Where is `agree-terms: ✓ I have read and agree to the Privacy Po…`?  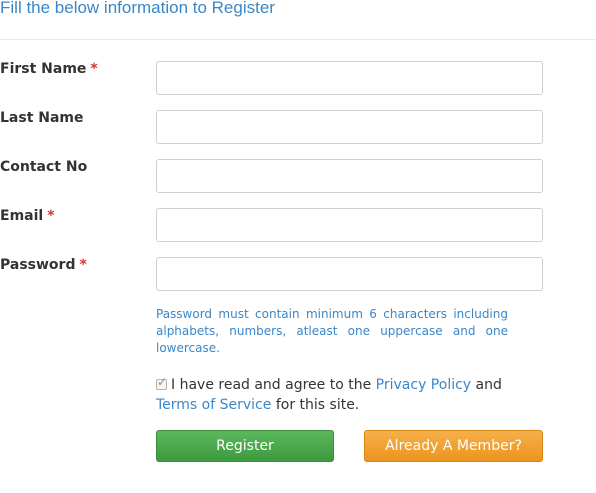
agree-terms: ✓ I have read and agree to the Privacy Po… is located at coordinates (329, 394).